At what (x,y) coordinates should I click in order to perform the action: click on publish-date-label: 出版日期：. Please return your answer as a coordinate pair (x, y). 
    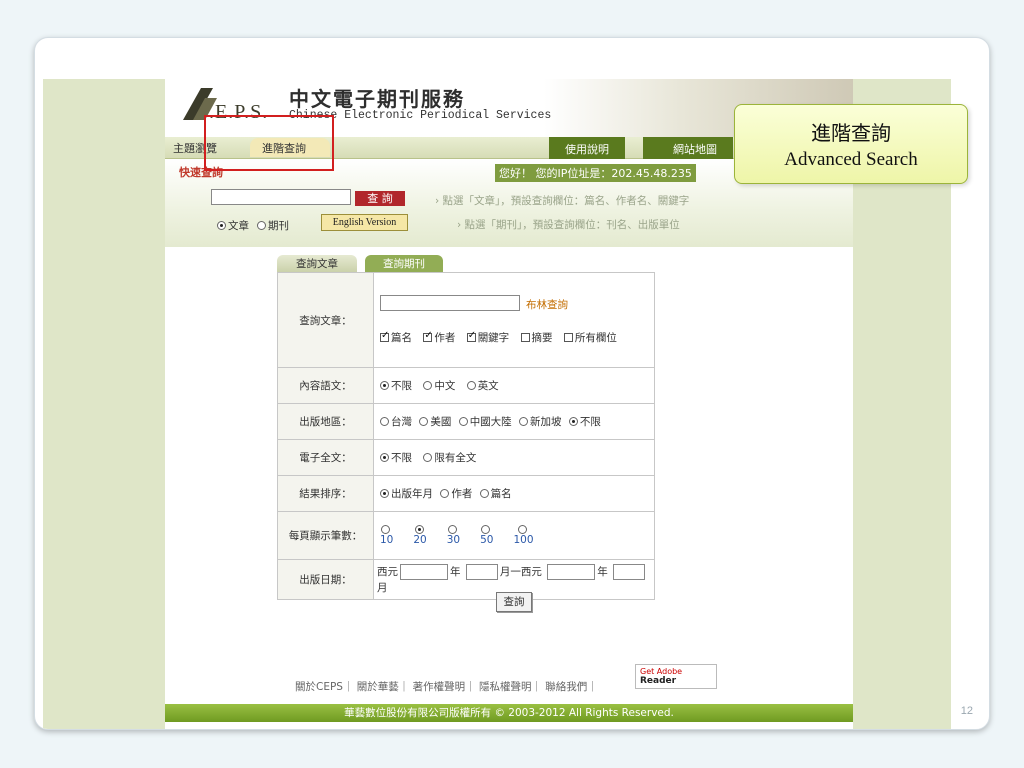
    Looking at the image, I should click on (325, 579).